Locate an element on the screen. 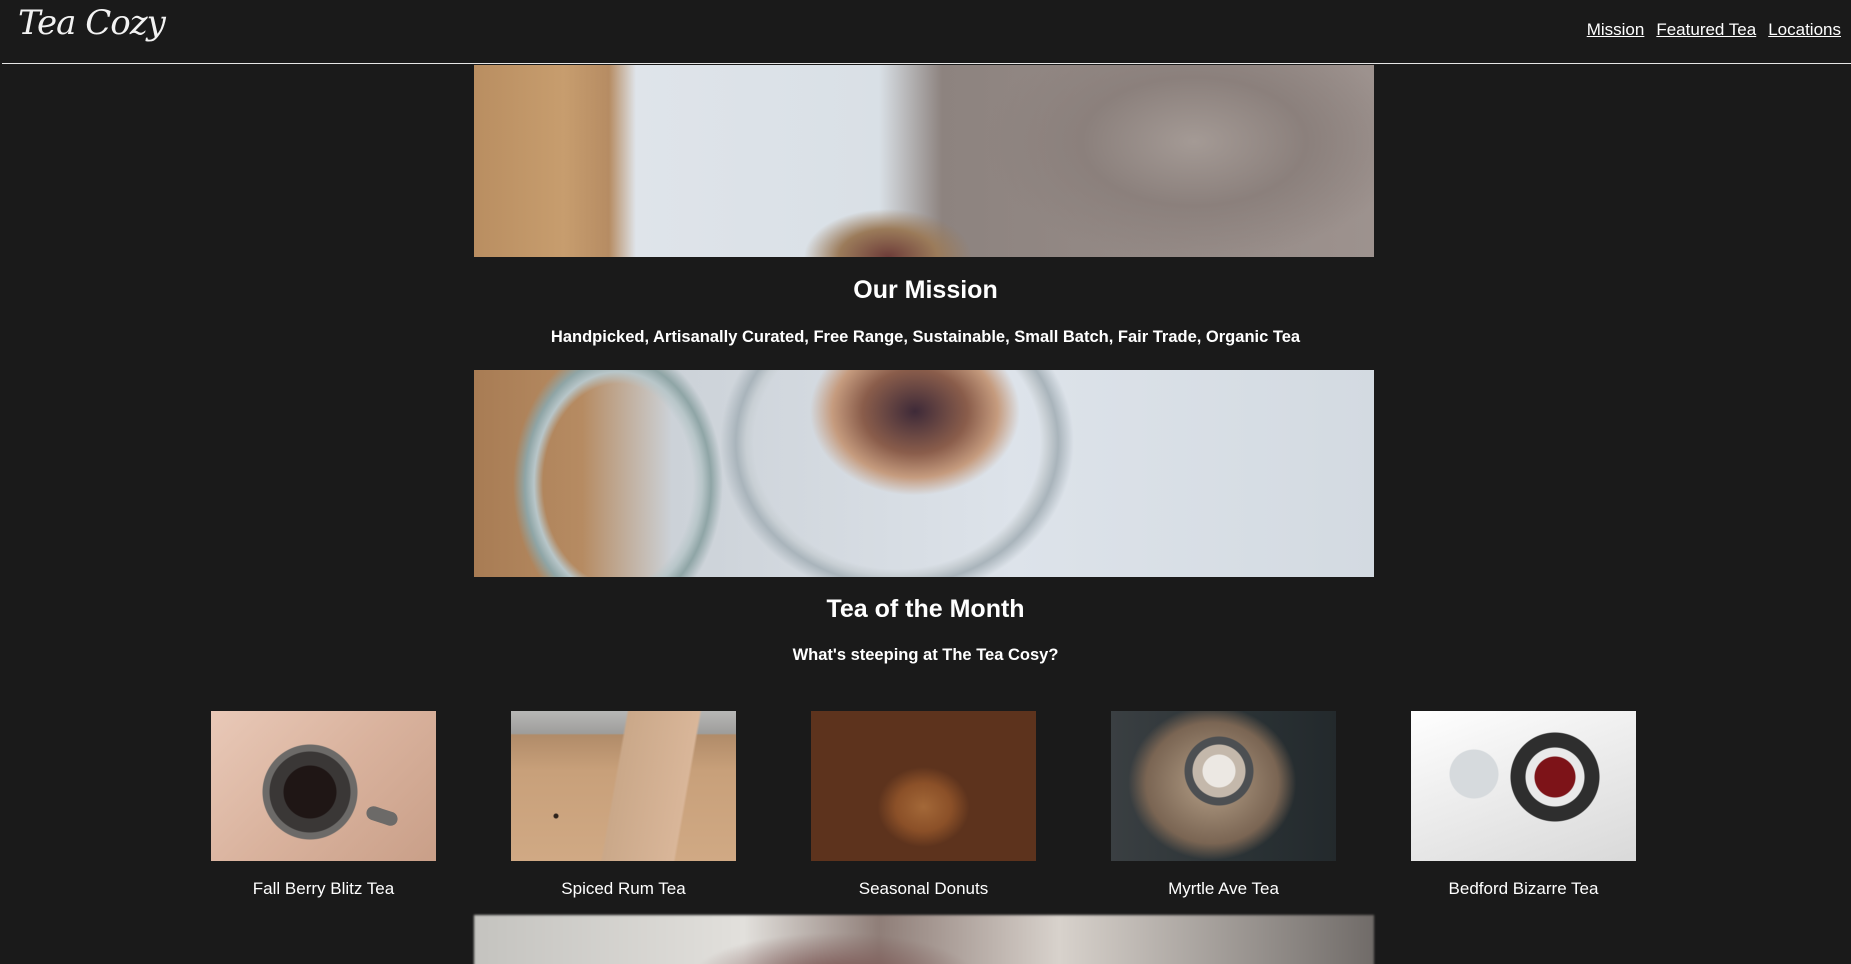 The width and height of the screenshot is (1851, 964). nav-link-locations: Locations is located at coordinates (1804, 30).